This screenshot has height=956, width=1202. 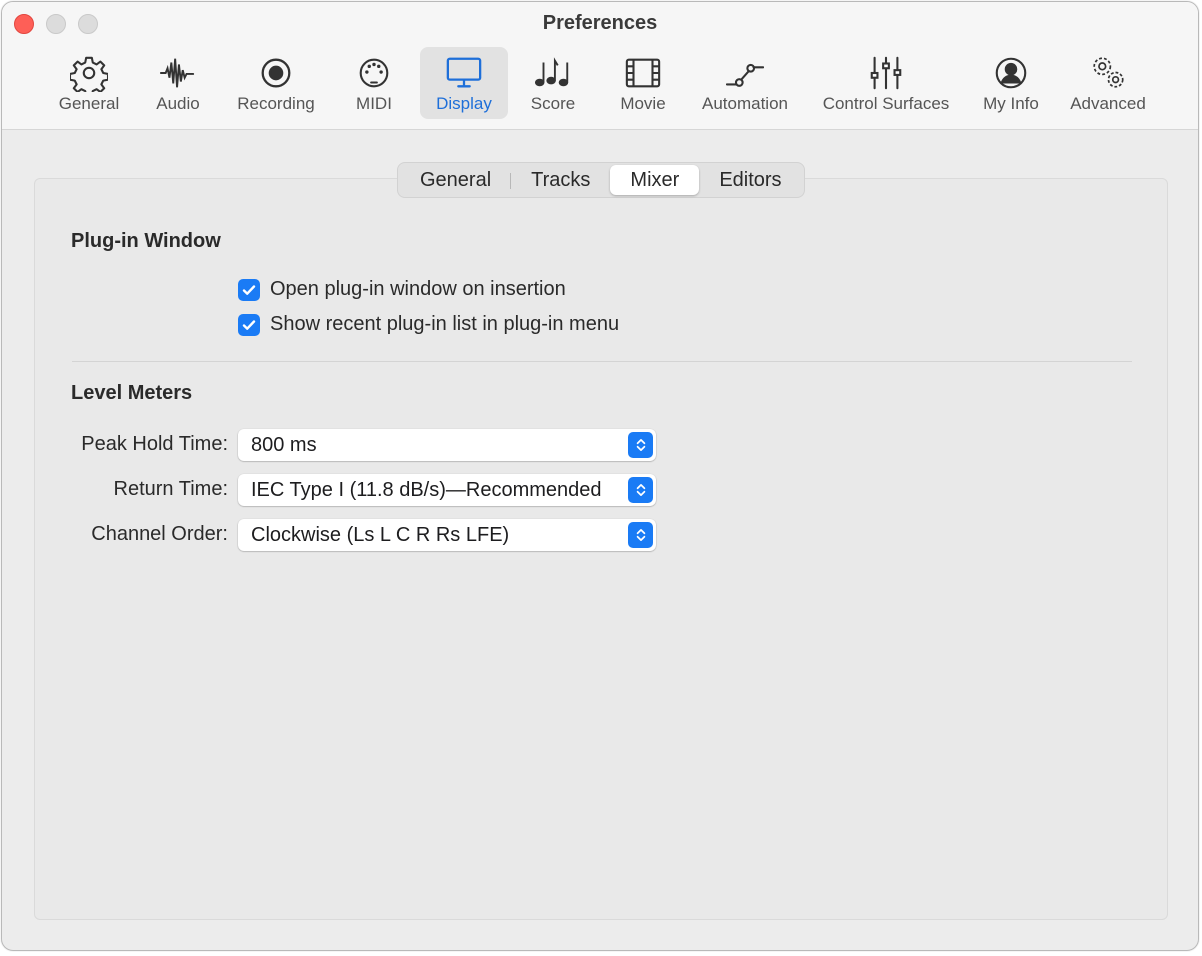 What do you see at coordinates (745, 103) in the screenshot?
I see `toolbar-label: Automation` at bounding box center [745, 103].